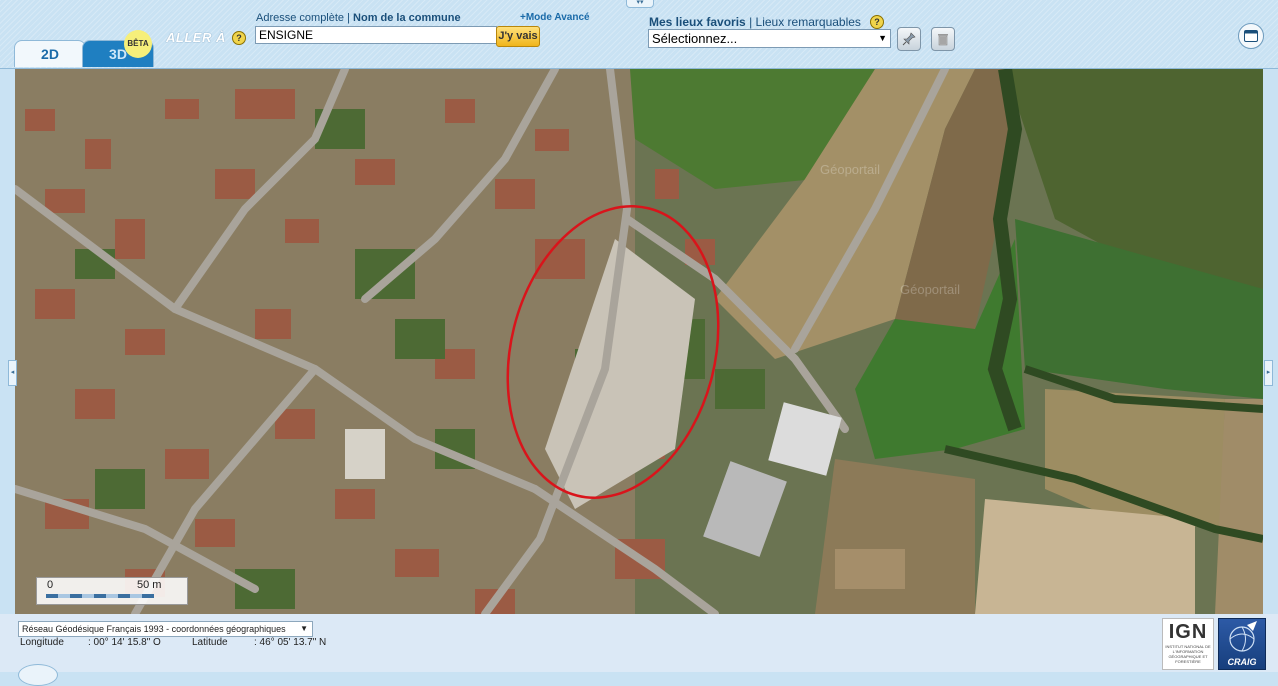  I want to click on craig-logo: CRAIG, so click(1242, 644).